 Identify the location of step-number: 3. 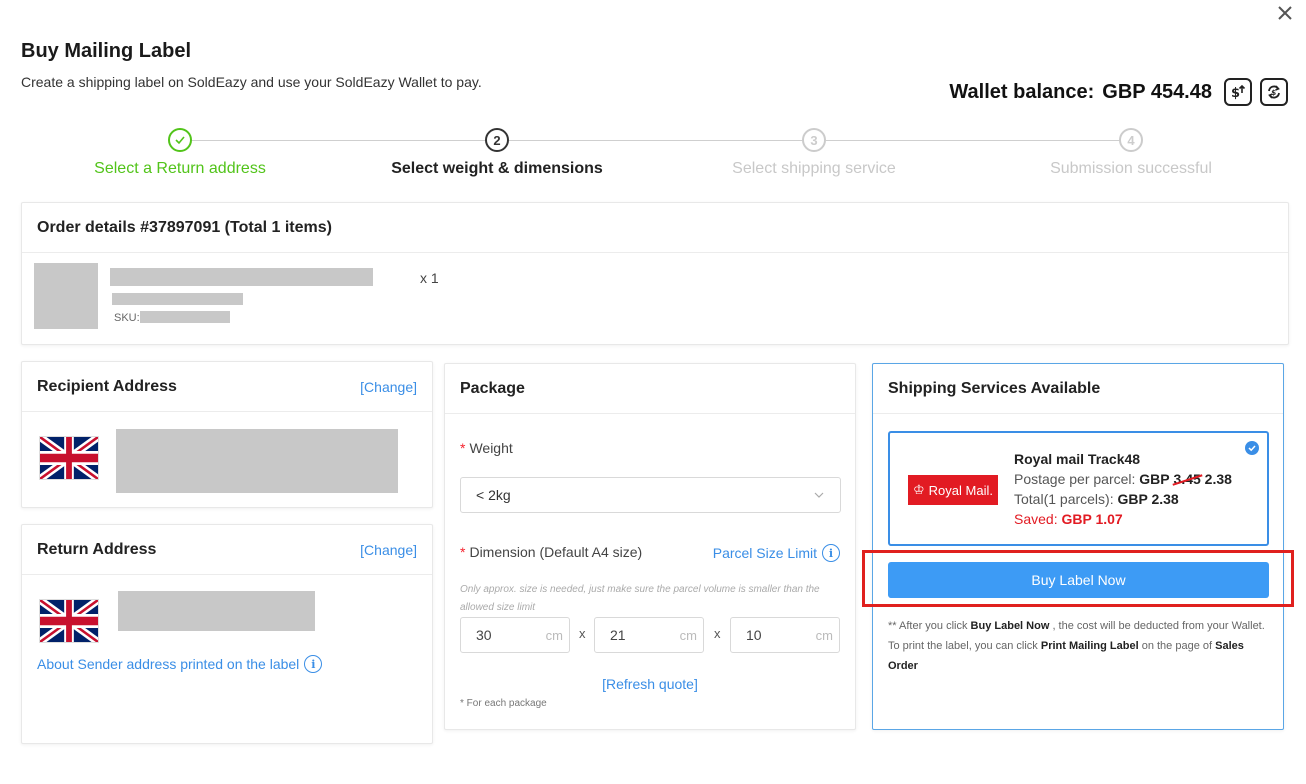
(814, 140).